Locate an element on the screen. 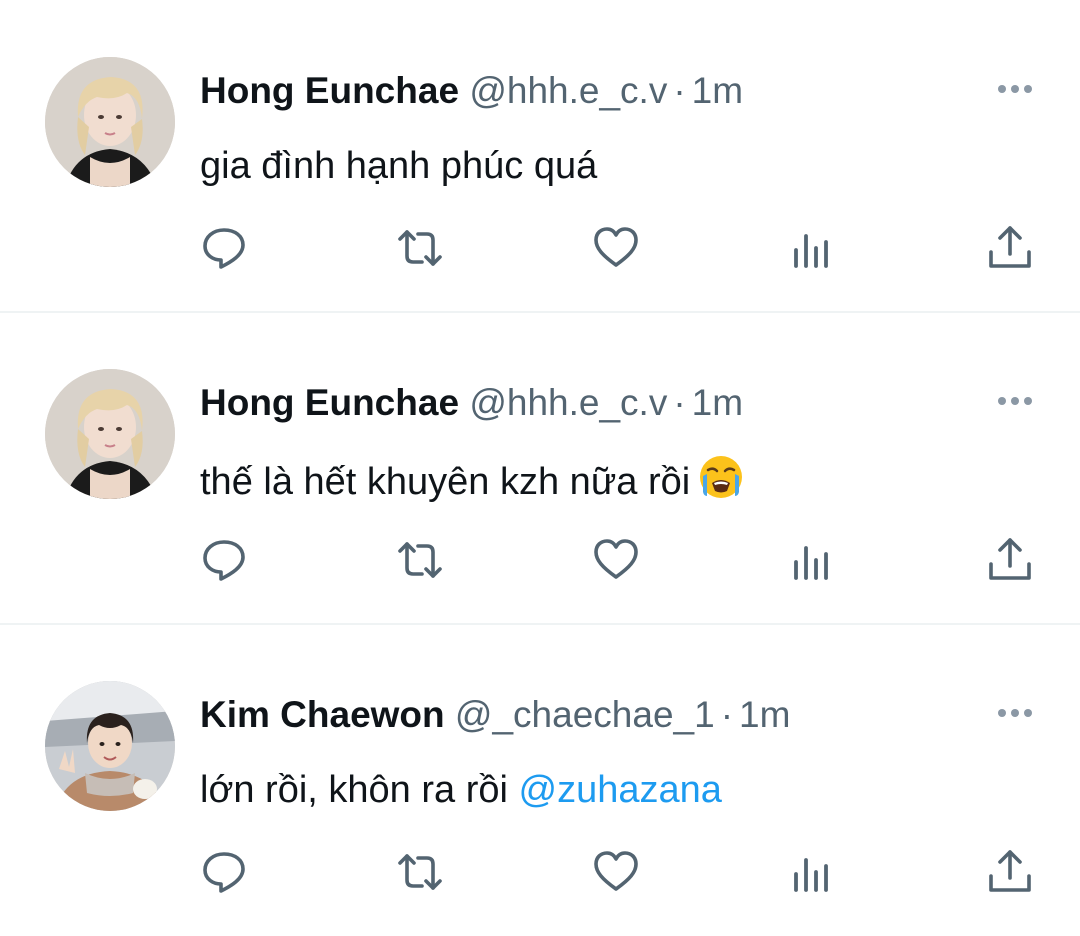 This screenshot has height=936, width=1080. tweet-text-content: gia đình hạnh phúc quá is located at coordinates (399, 166).